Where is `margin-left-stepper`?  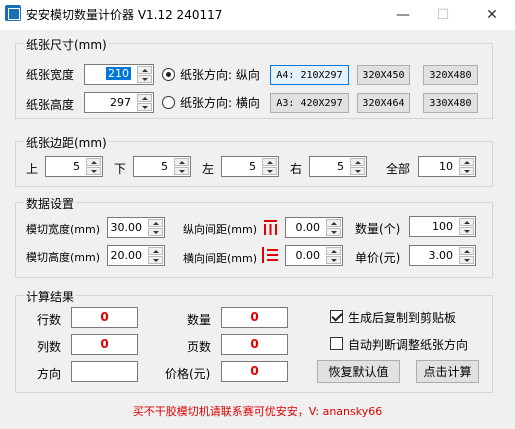
margin-left-stepper is located at coordinates (269, 166).